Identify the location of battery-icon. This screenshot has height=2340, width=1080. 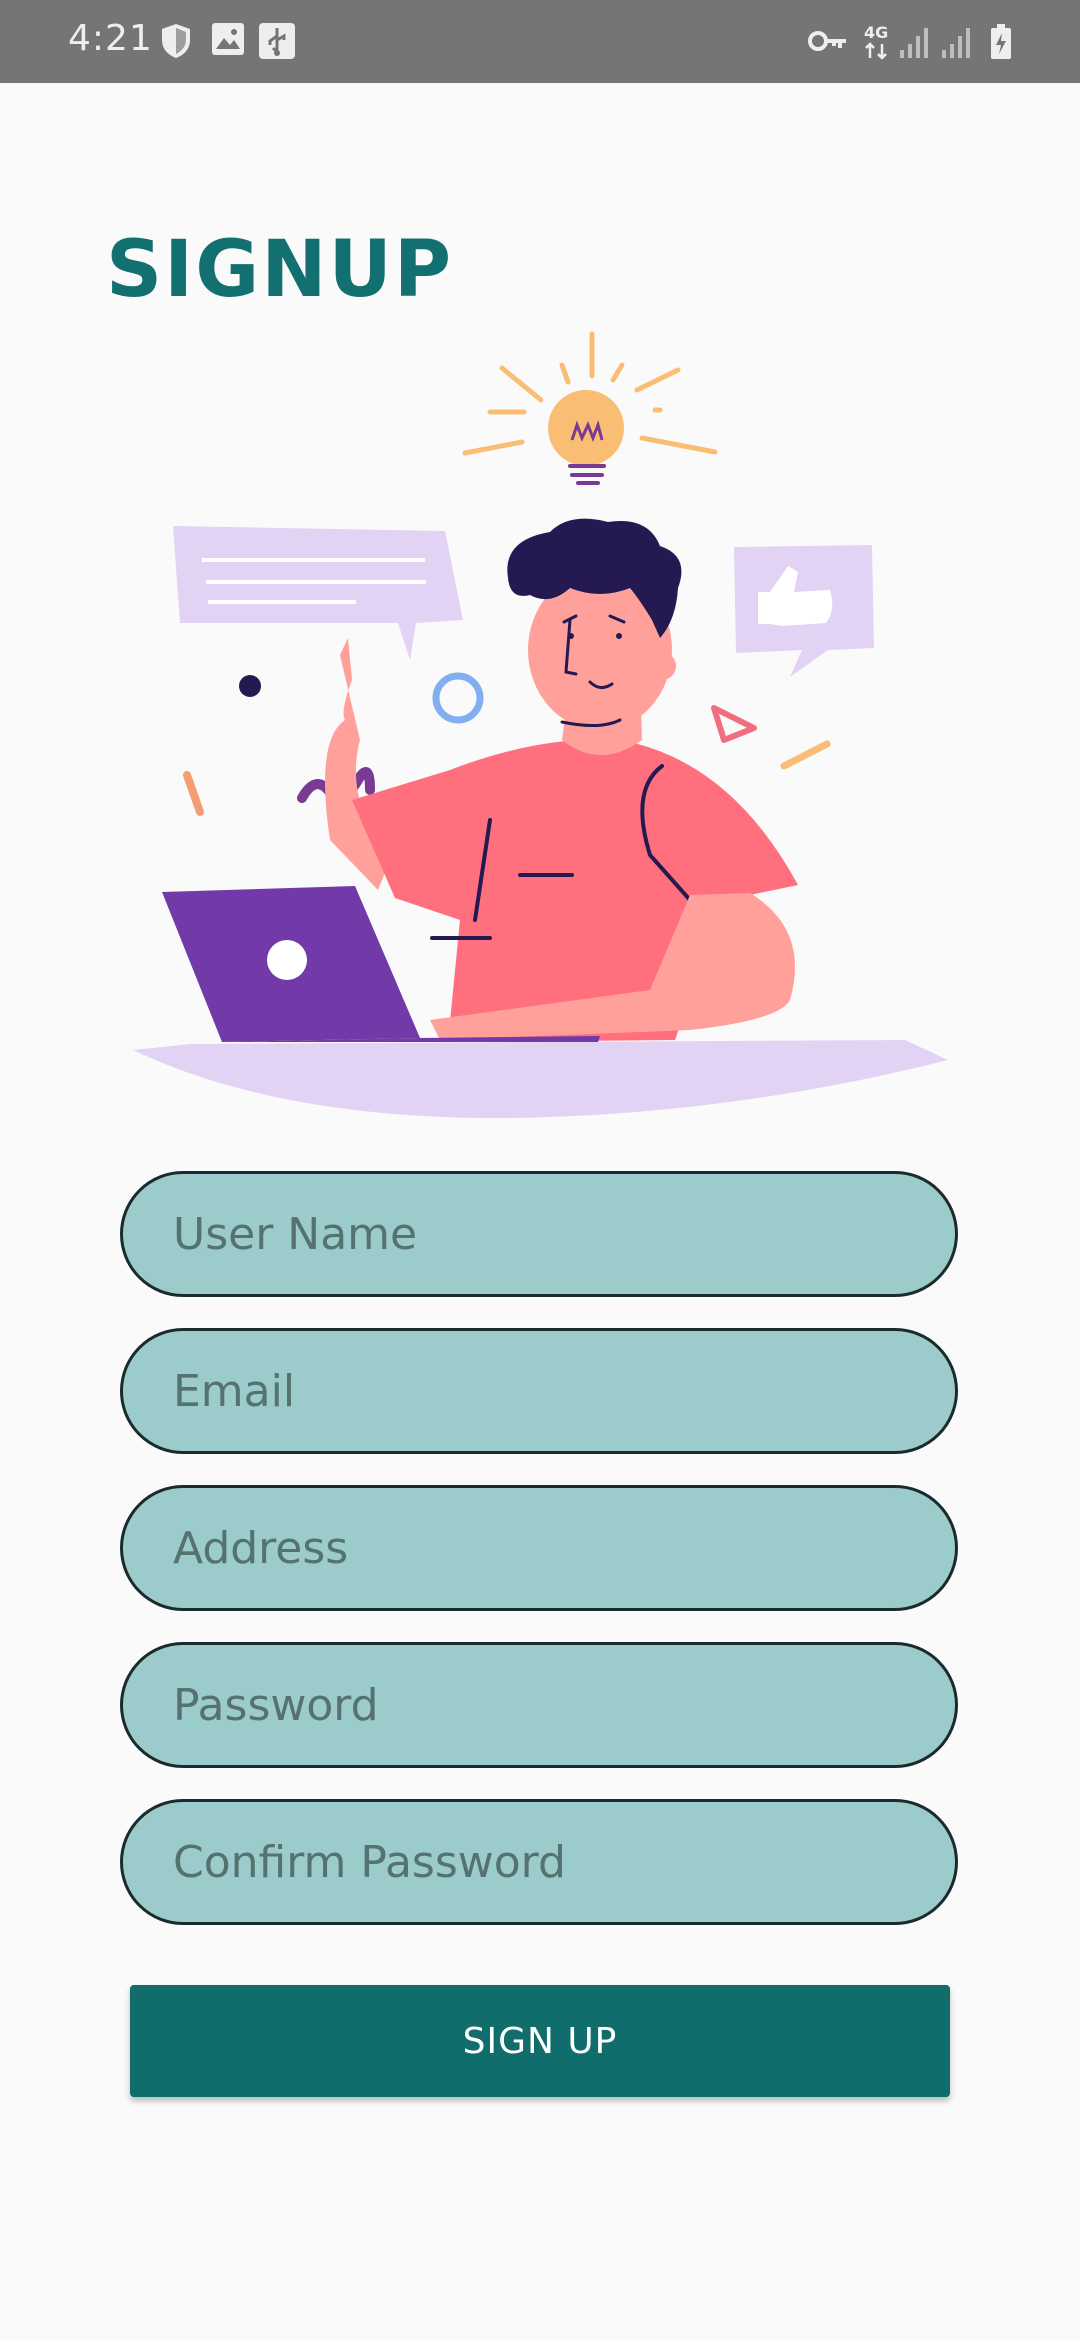
(1001, 44).